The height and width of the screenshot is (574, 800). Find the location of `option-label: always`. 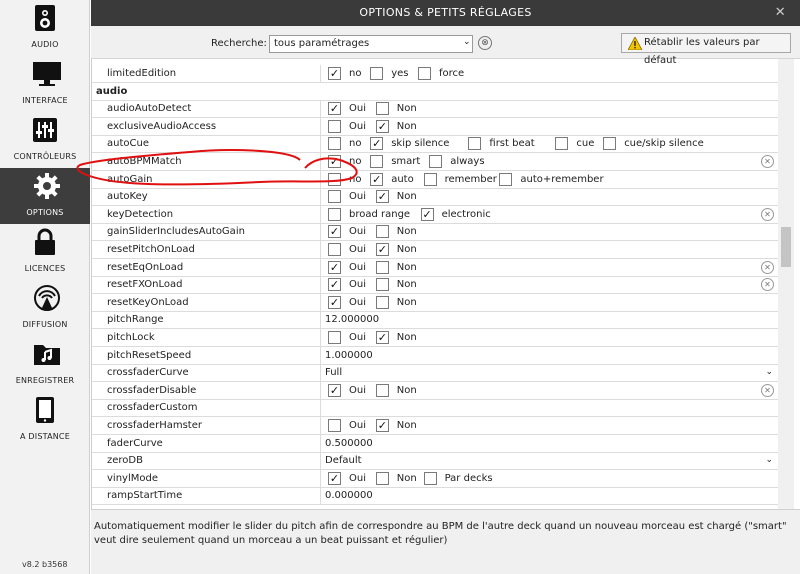

option-label: always is located at coordinates (467, 161).